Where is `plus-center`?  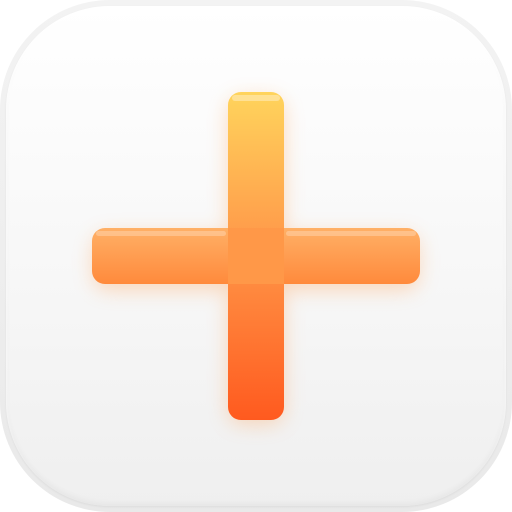
plus-center is located at coordinates (256, 256).